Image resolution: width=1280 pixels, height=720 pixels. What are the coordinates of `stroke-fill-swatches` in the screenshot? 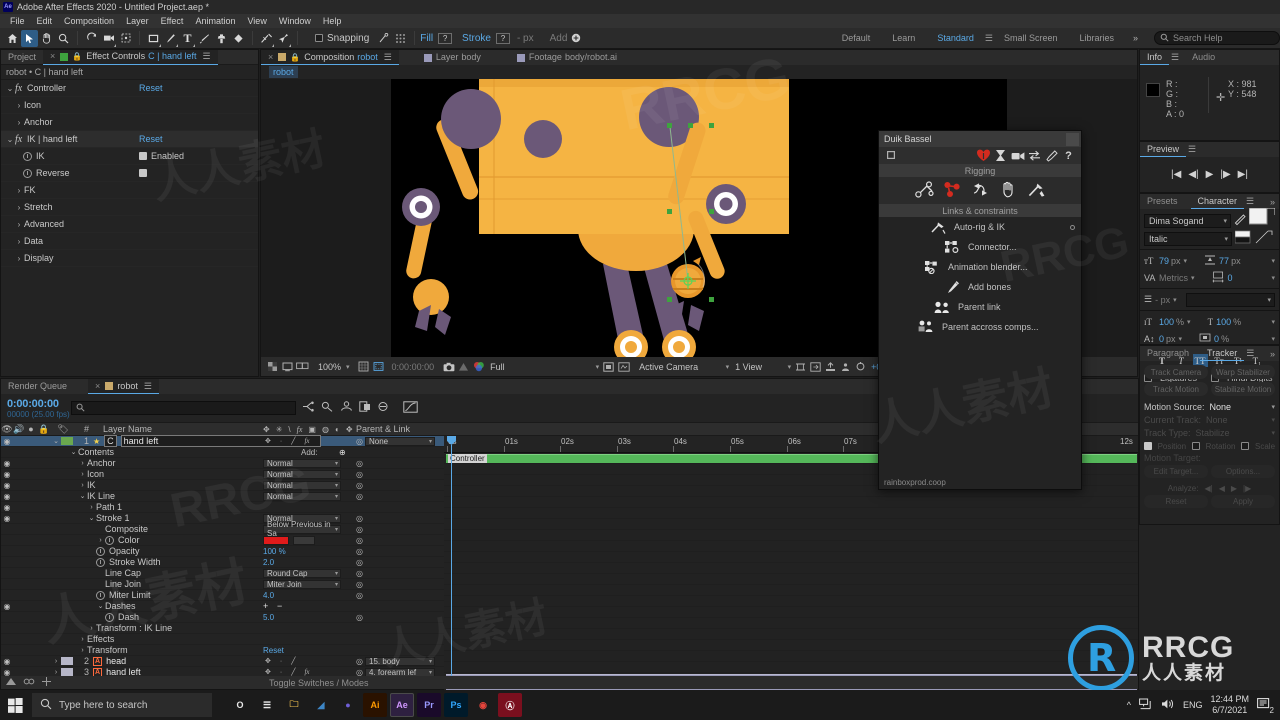 It's located at (1254, 238).